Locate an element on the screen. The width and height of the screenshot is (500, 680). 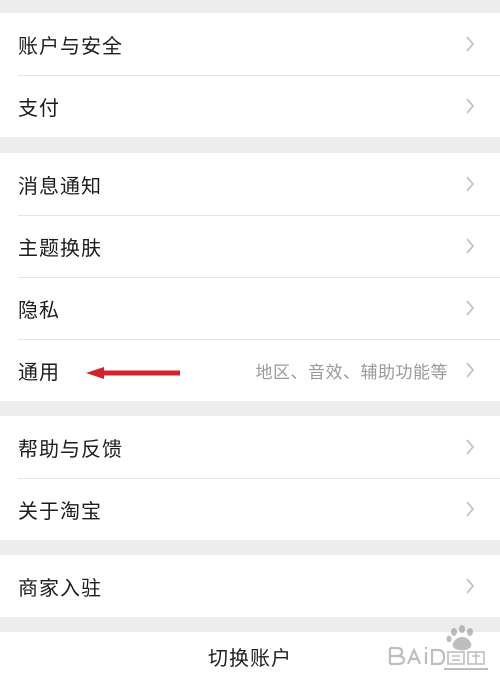
settings-item-hint: 地区、音效、辅助功能等 is located at coordinates (351, 372).